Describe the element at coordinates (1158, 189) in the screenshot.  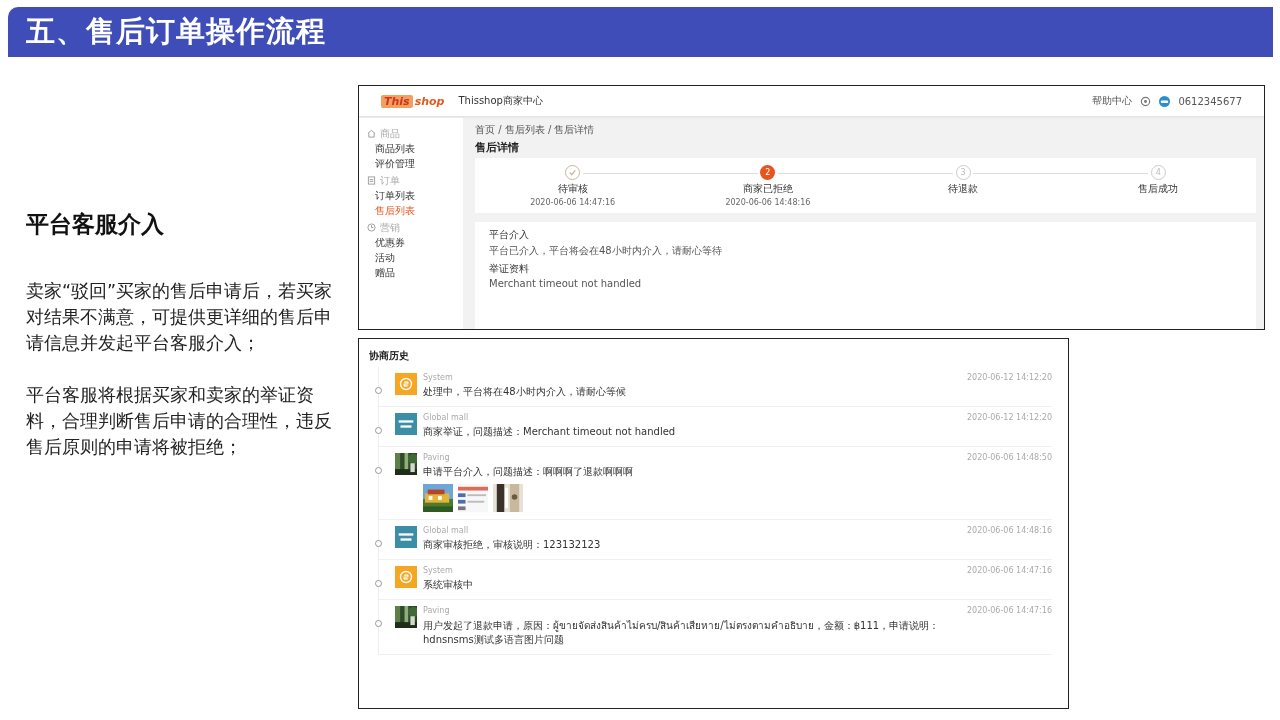
I see `step-label: 售后成功` at that location.